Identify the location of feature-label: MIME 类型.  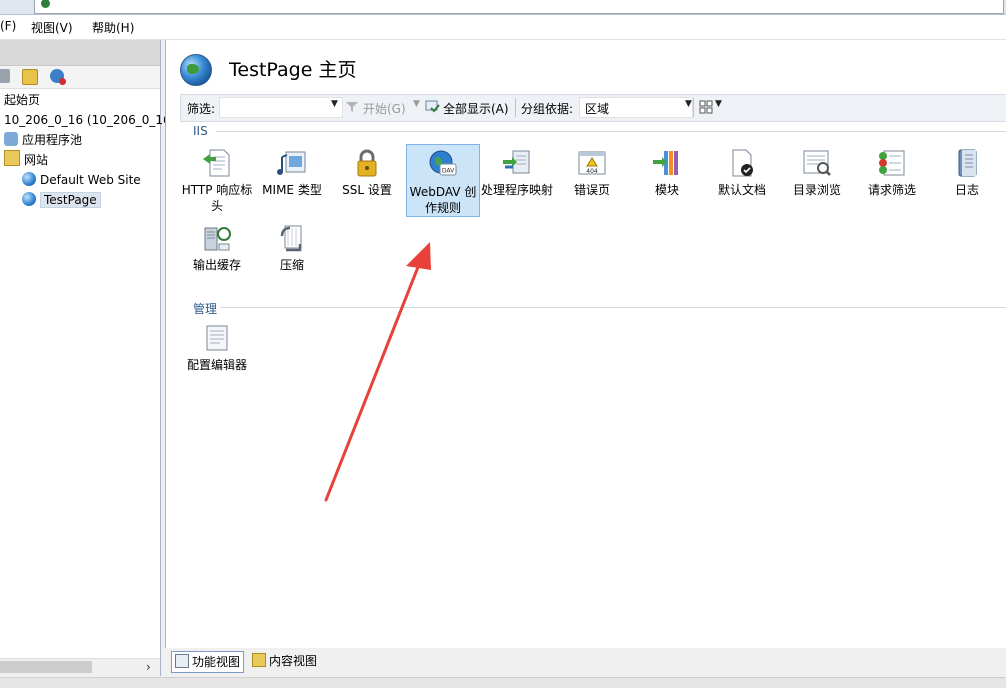
(292, 190).